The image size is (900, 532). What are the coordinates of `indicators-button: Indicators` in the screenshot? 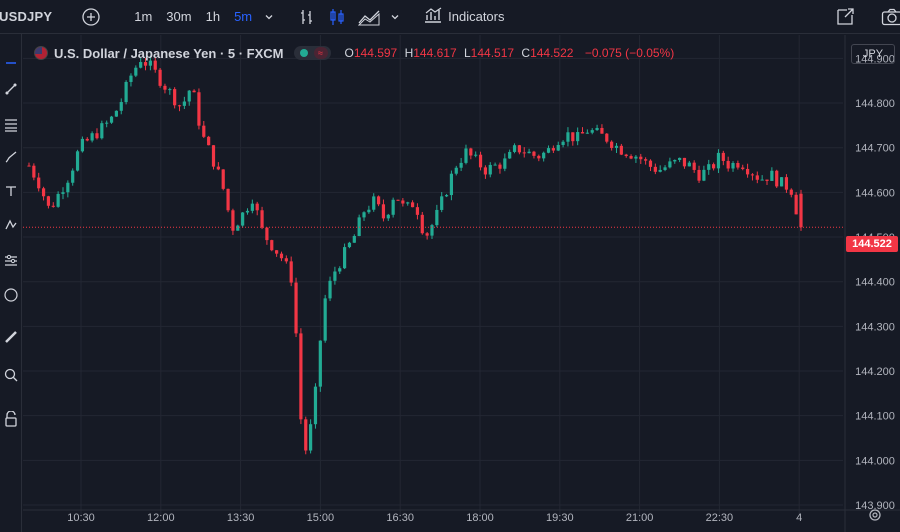 It's located at (464, 17).